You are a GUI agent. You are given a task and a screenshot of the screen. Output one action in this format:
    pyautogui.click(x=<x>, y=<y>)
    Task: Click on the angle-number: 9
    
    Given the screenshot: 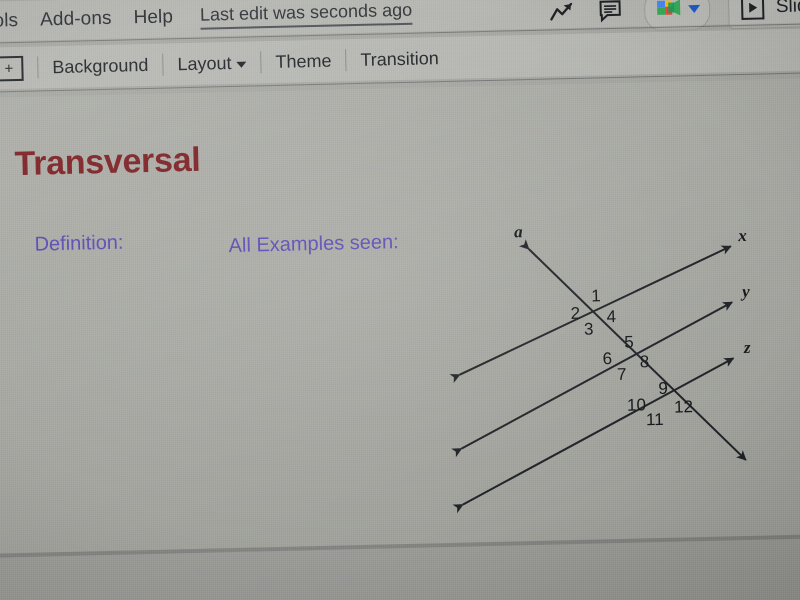 What is the action you would take?
    pyautogui.click(x=663, y=388)
    